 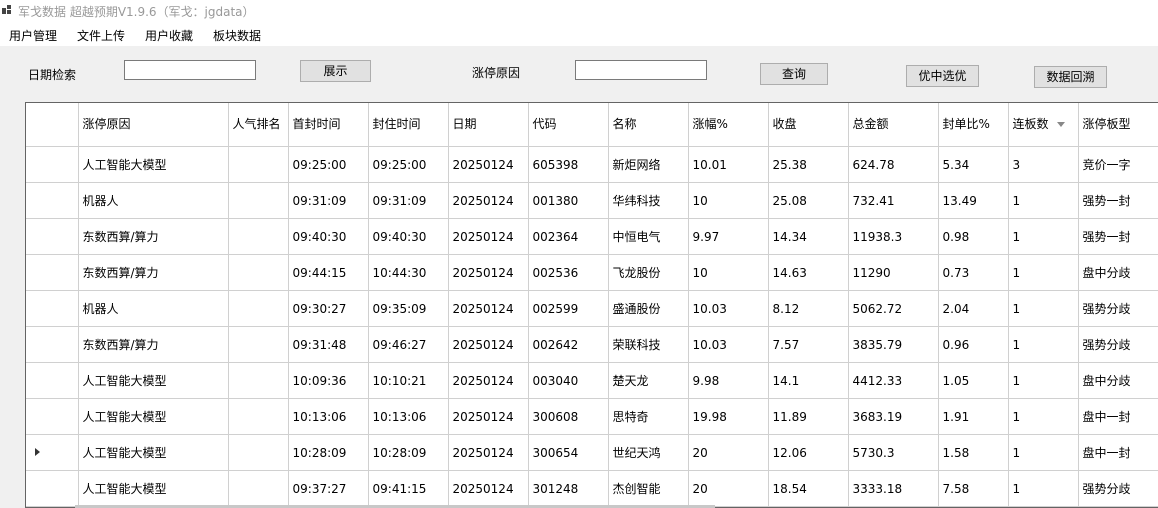 What do you see at coordinates (328, 236) in the screenshot?
I see `cell-first-seal-time: 09:40:30` at bounding box center [328, 236].